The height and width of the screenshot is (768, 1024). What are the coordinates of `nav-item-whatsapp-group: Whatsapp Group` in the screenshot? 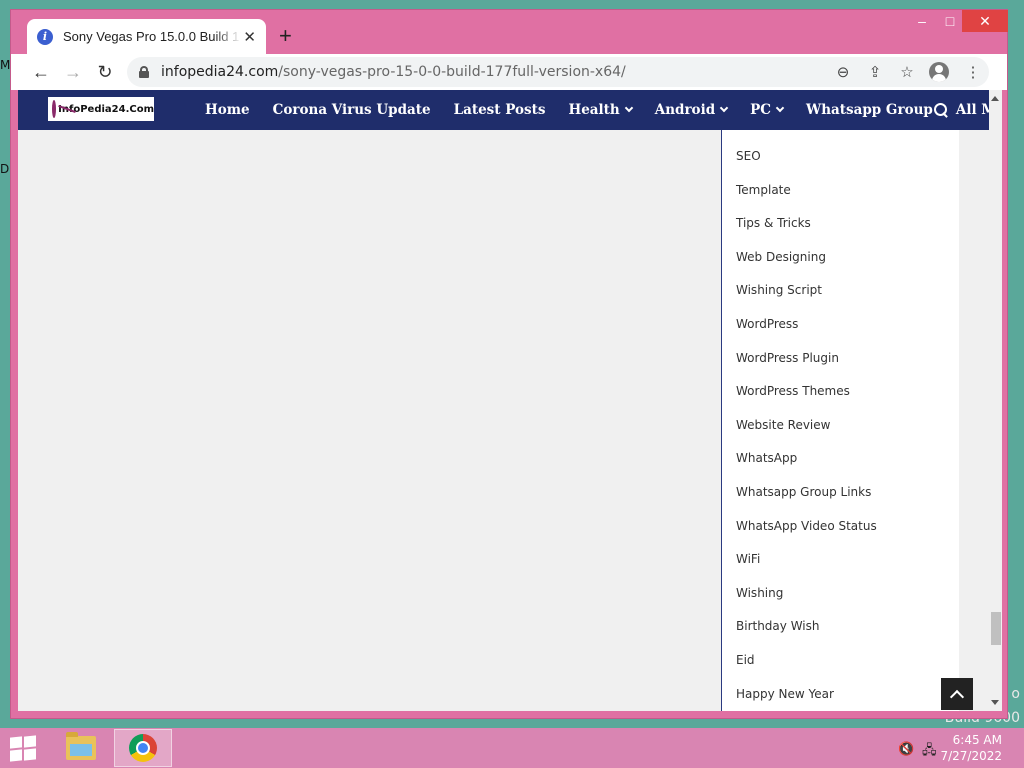 It's located at (869, 110).